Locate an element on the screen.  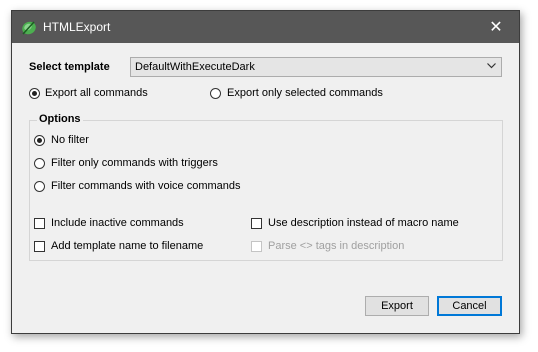
window-title: HTMLExport is located at coordinates (77, 27).